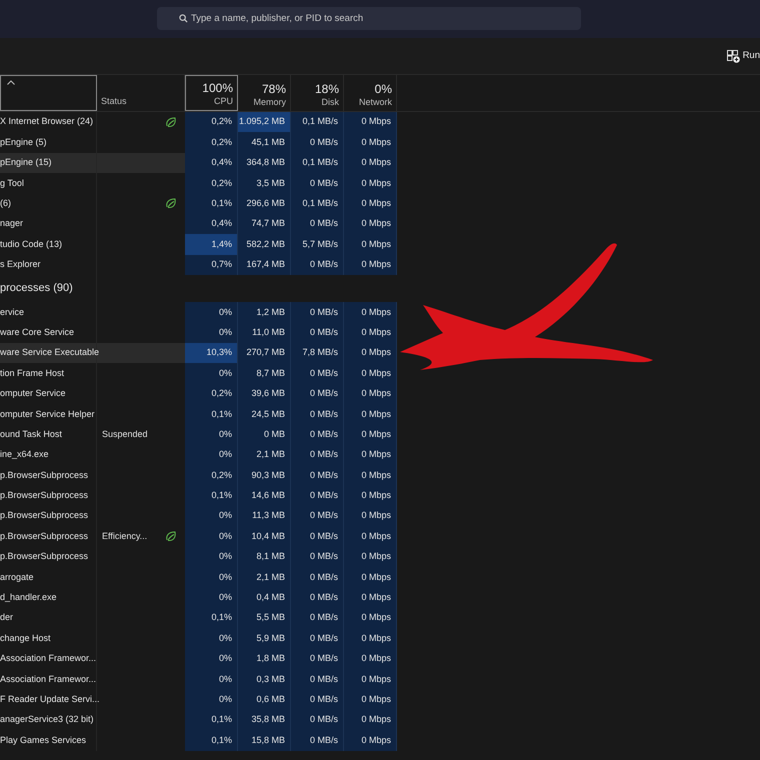  I want to click on process-name: pEngine (15), so click(48, 163).